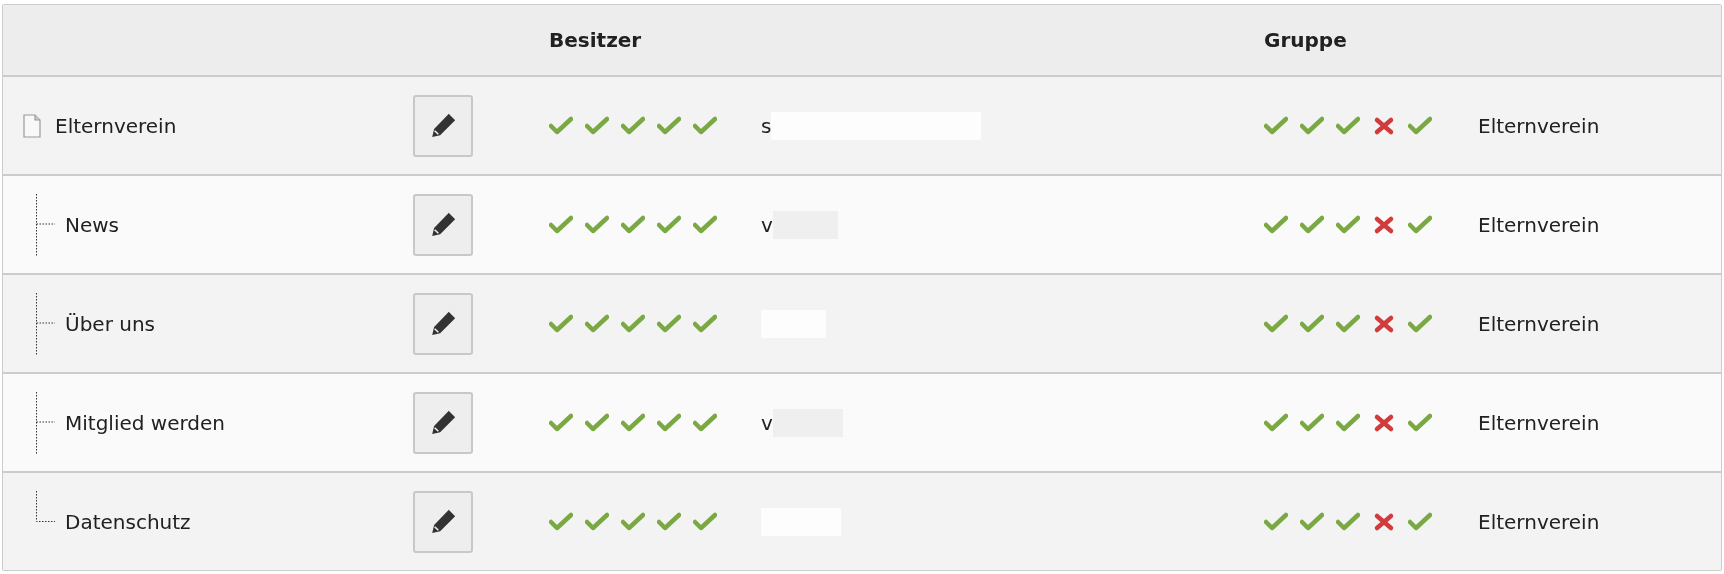 The width and height of the screenshot is (1724, 574). I want to click on page-title: Über uns, so click(110, 323).